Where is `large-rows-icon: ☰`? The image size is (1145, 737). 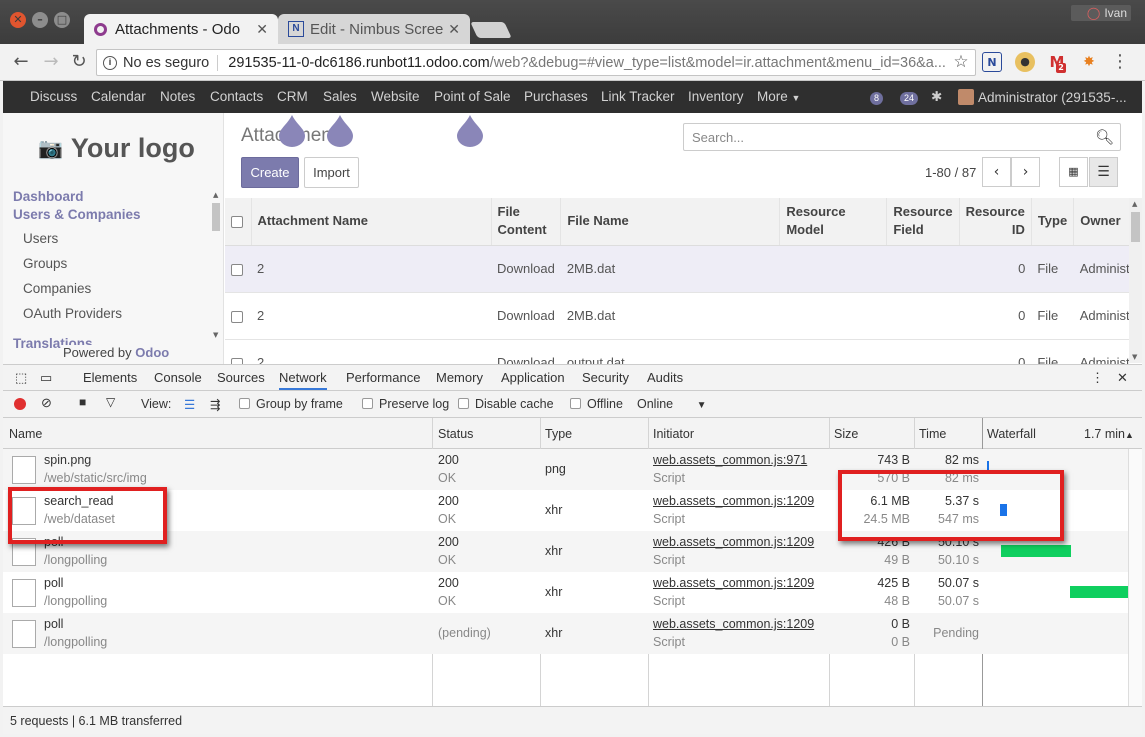
large-rows-icon: ☰ is located at coordinates (189, 404).